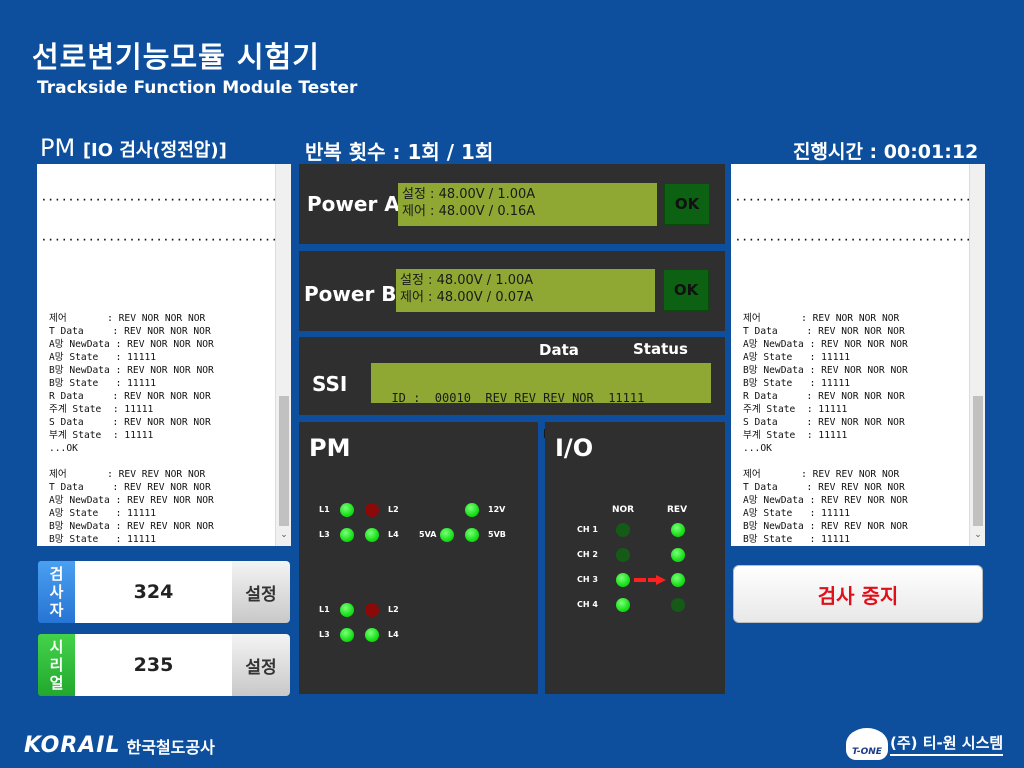 The image size is (1024, 768). What do you see at coordinates (330, 448) in the screenshot?
I see `pm-title: PM` at bounding box center [330, 448].